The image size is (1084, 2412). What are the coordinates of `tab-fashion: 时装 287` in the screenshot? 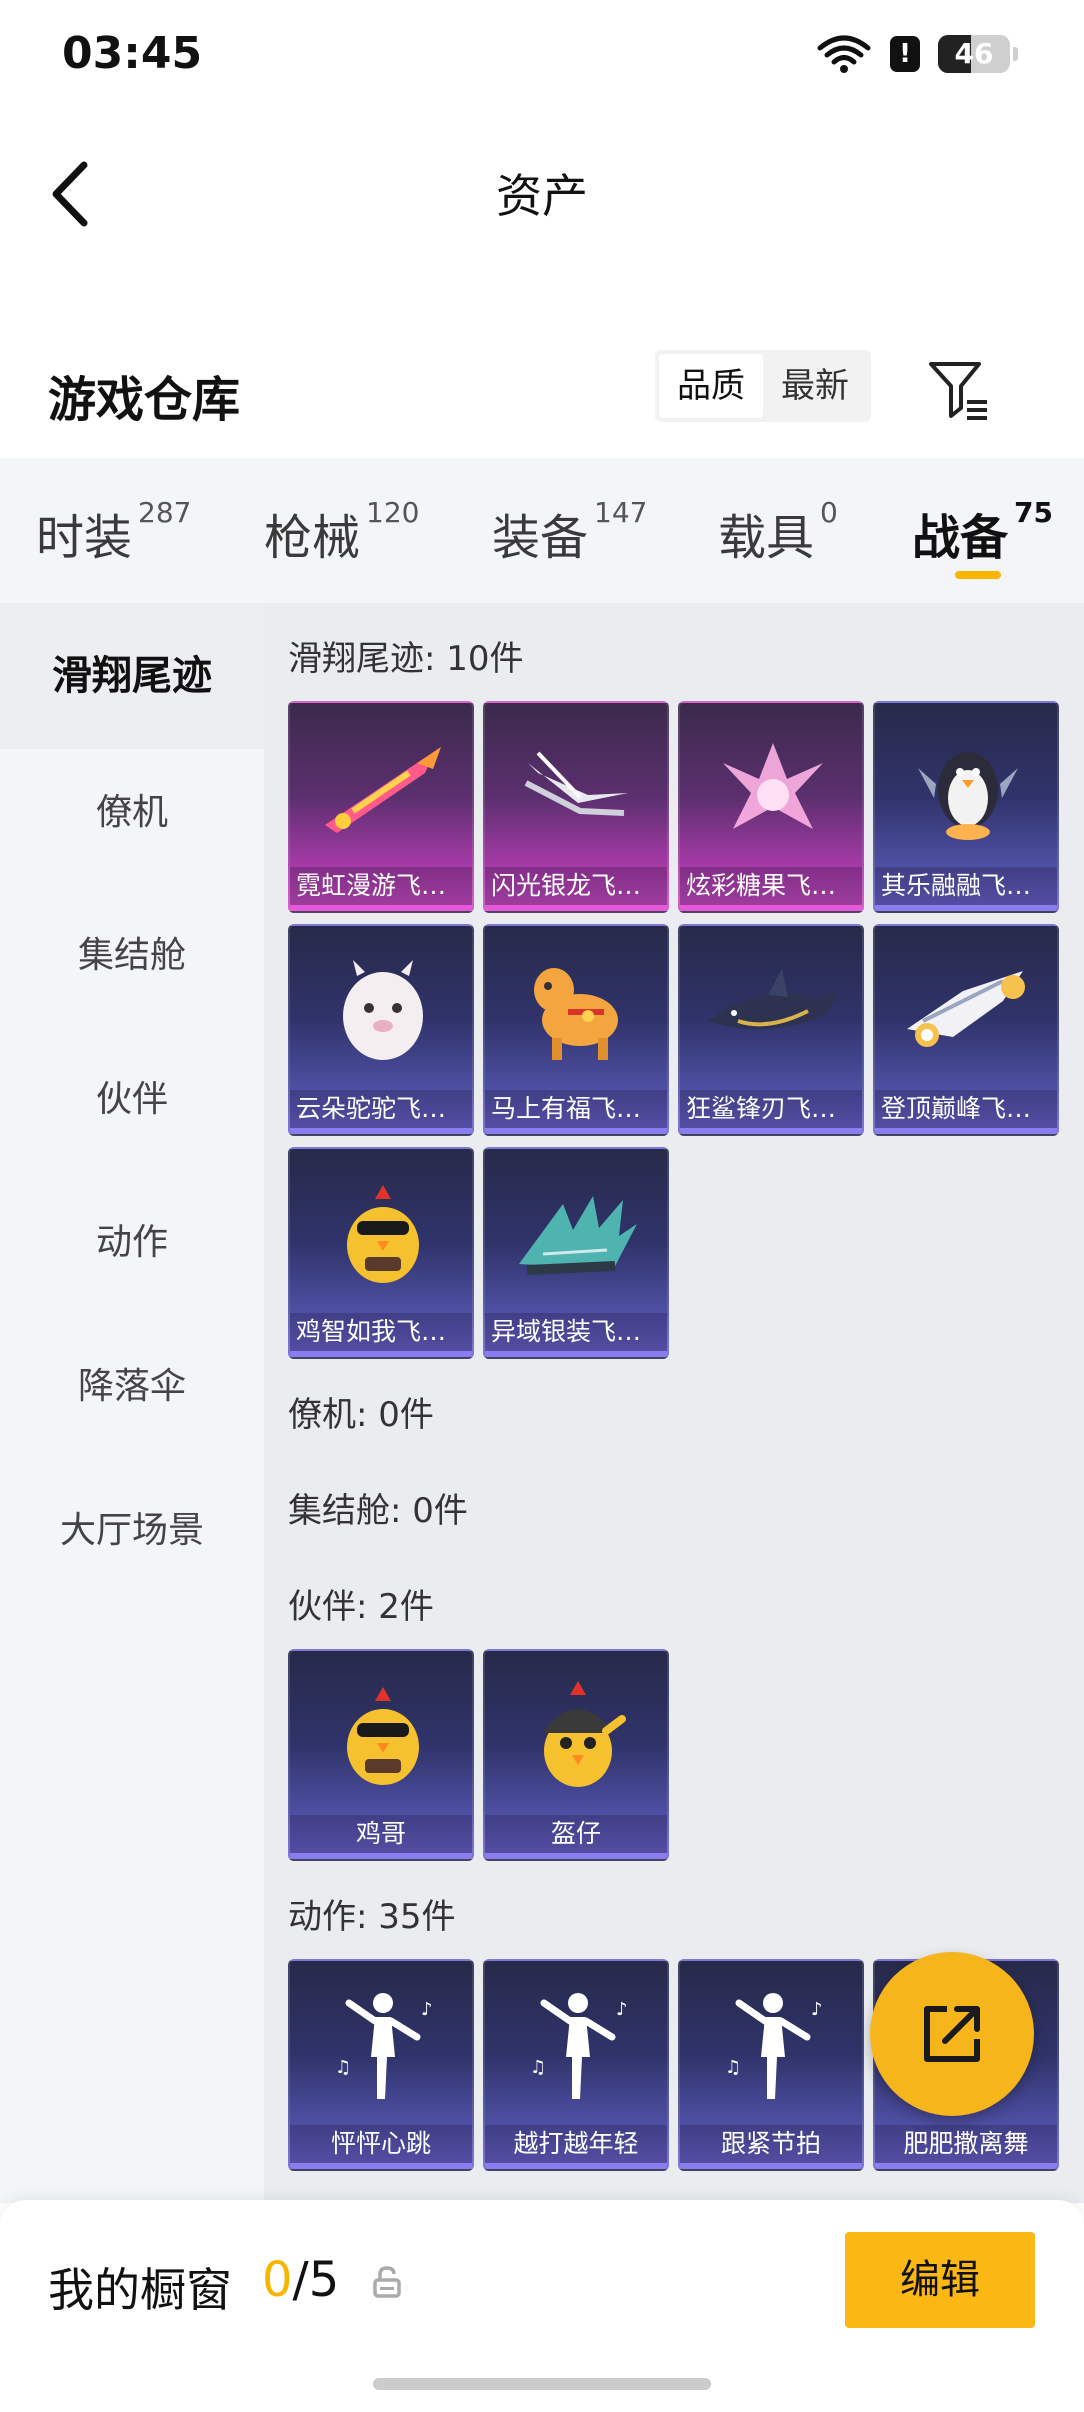 It's located at (113, 532).